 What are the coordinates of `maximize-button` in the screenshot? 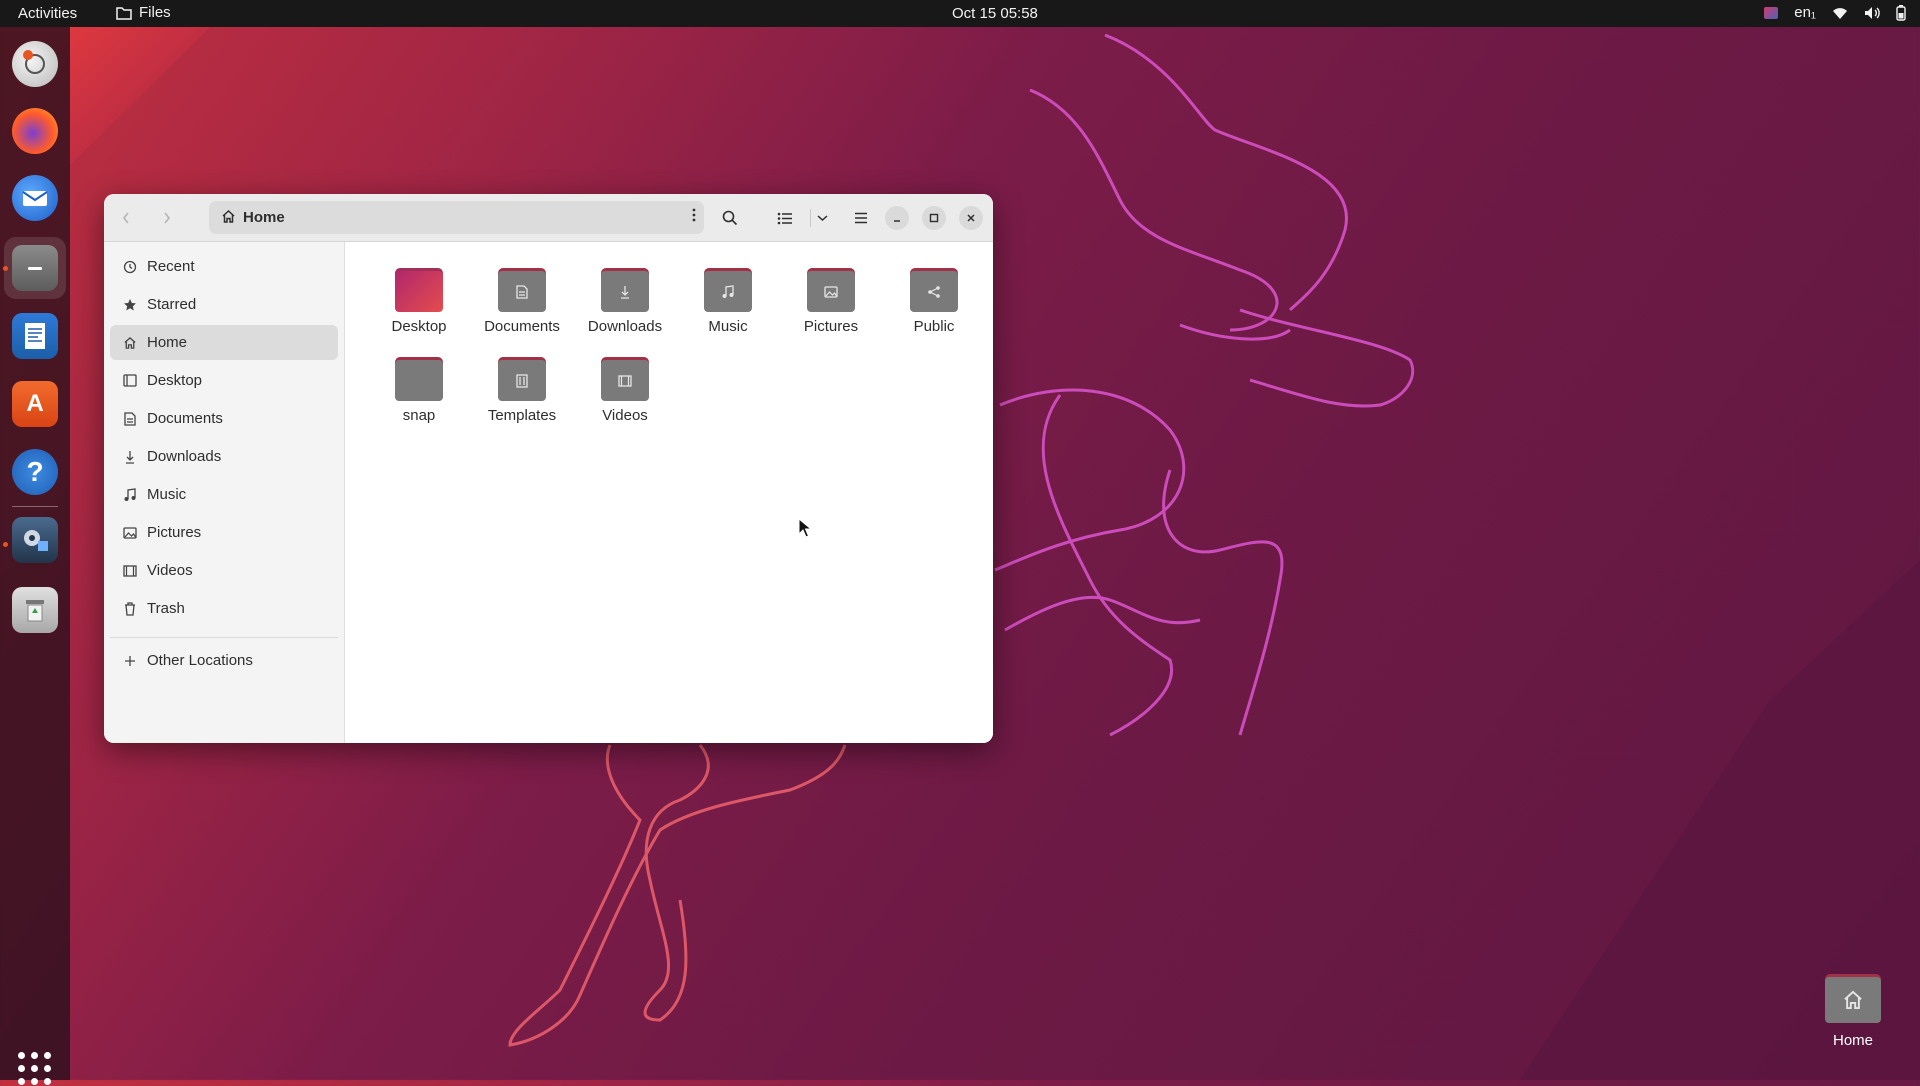 It's located at (934, 218).